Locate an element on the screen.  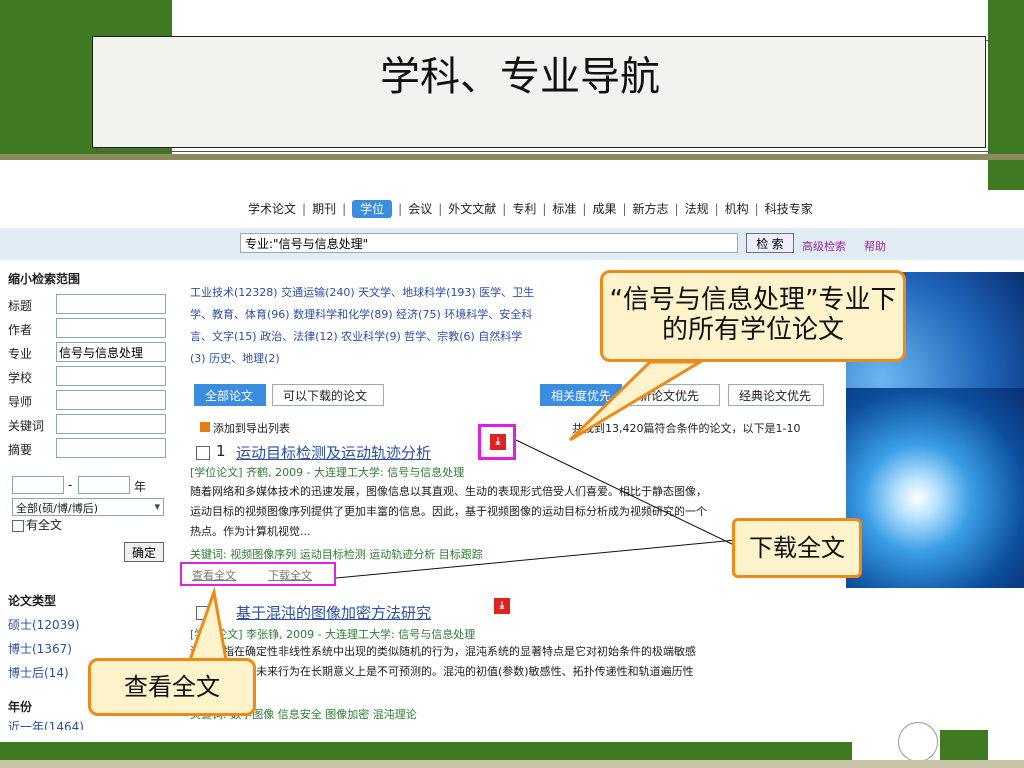
nav-item: 科技专家 is located at coordinates (789, 209).